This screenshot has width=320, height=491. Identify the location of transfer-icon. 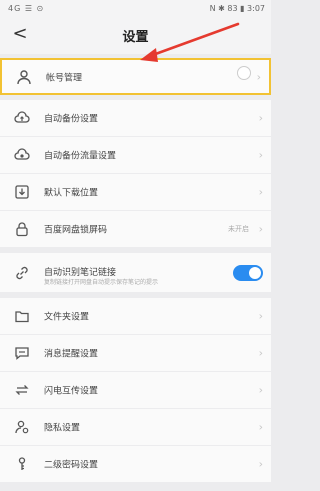
(22, 390).